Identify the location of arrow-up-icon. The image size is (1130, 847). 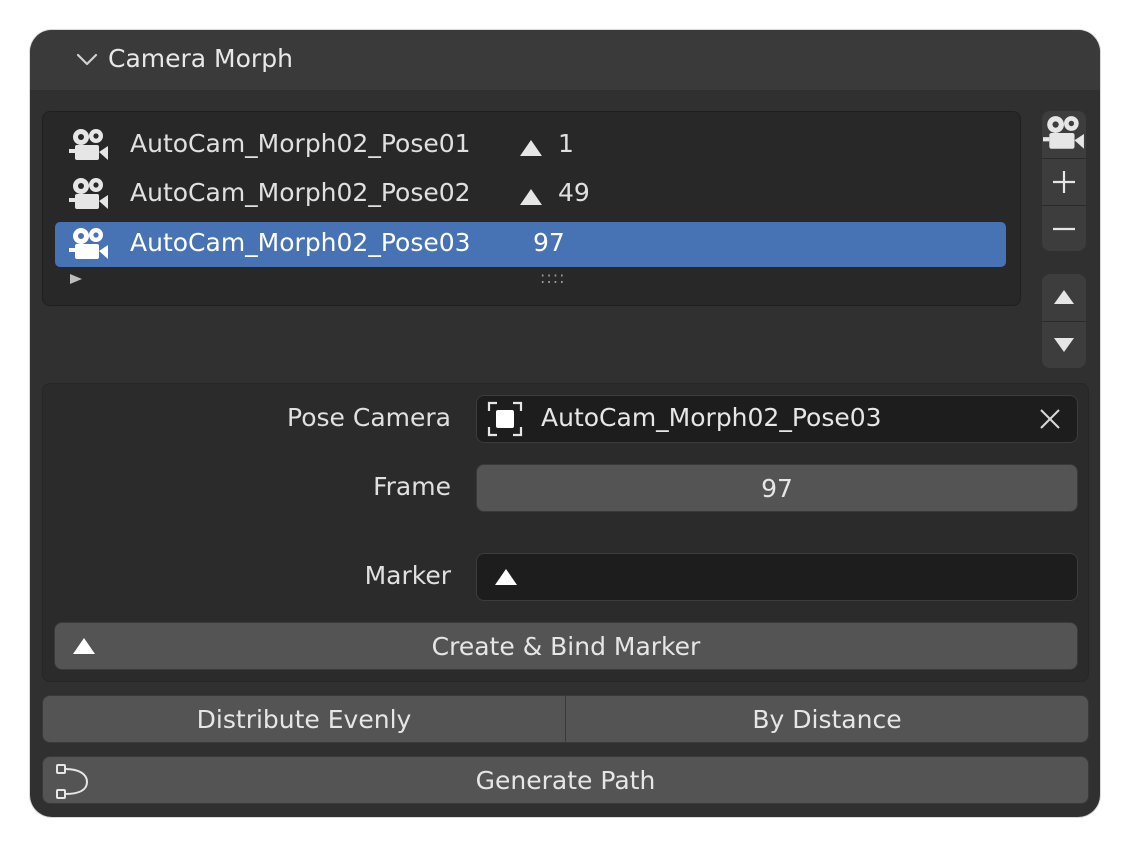
(1064, 297).